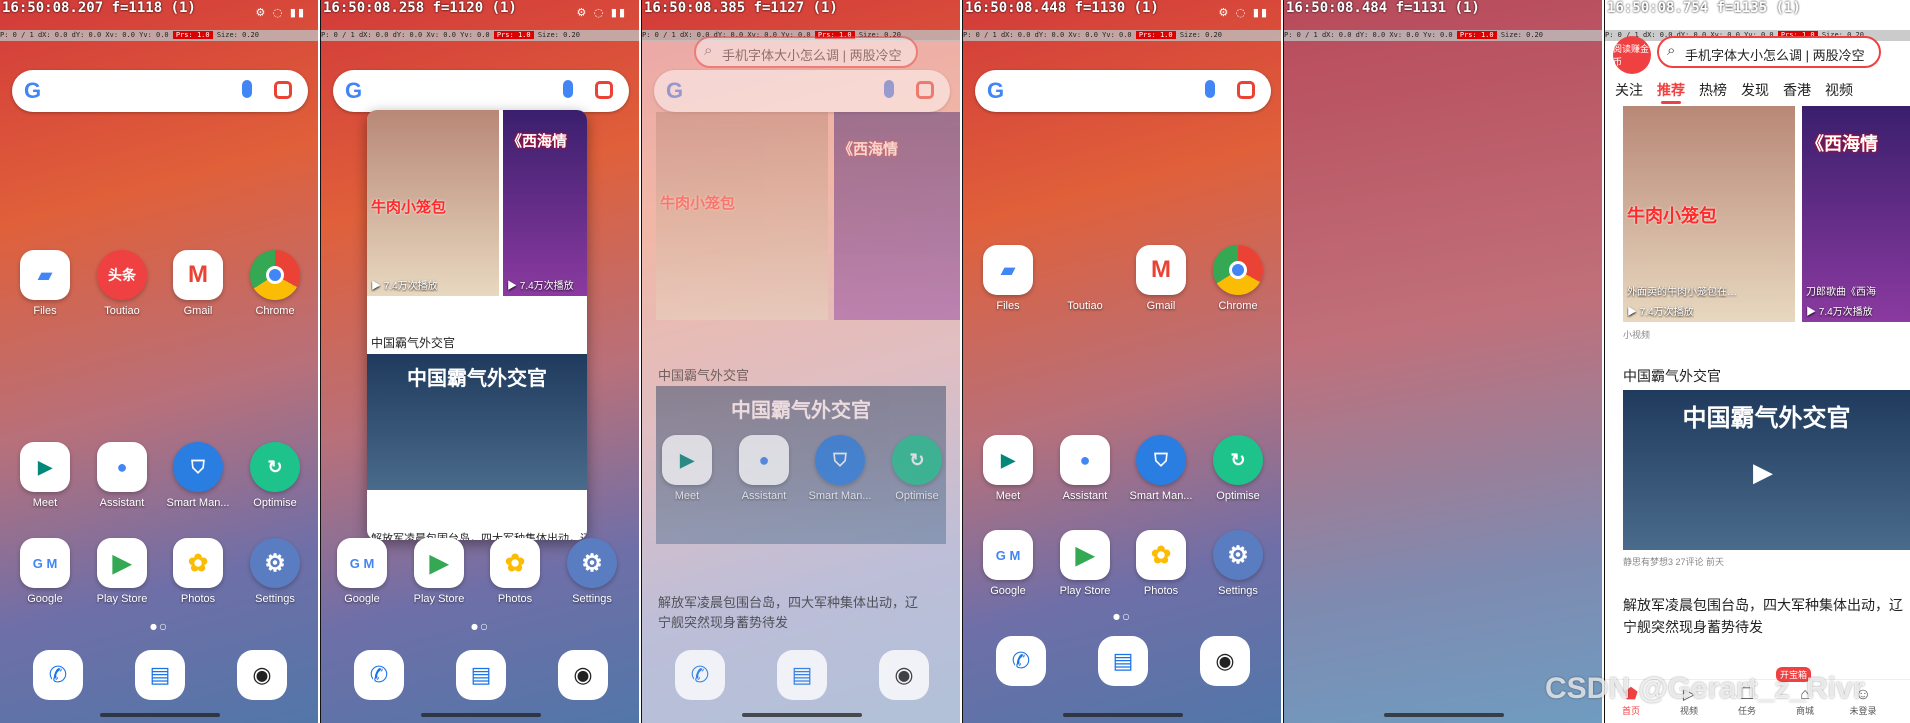 The image size is (1910, 723). What do you see at coordinates (45, 275) in the screenshot?
I see `files-icon: ▰` at bounding box center [45, 275].